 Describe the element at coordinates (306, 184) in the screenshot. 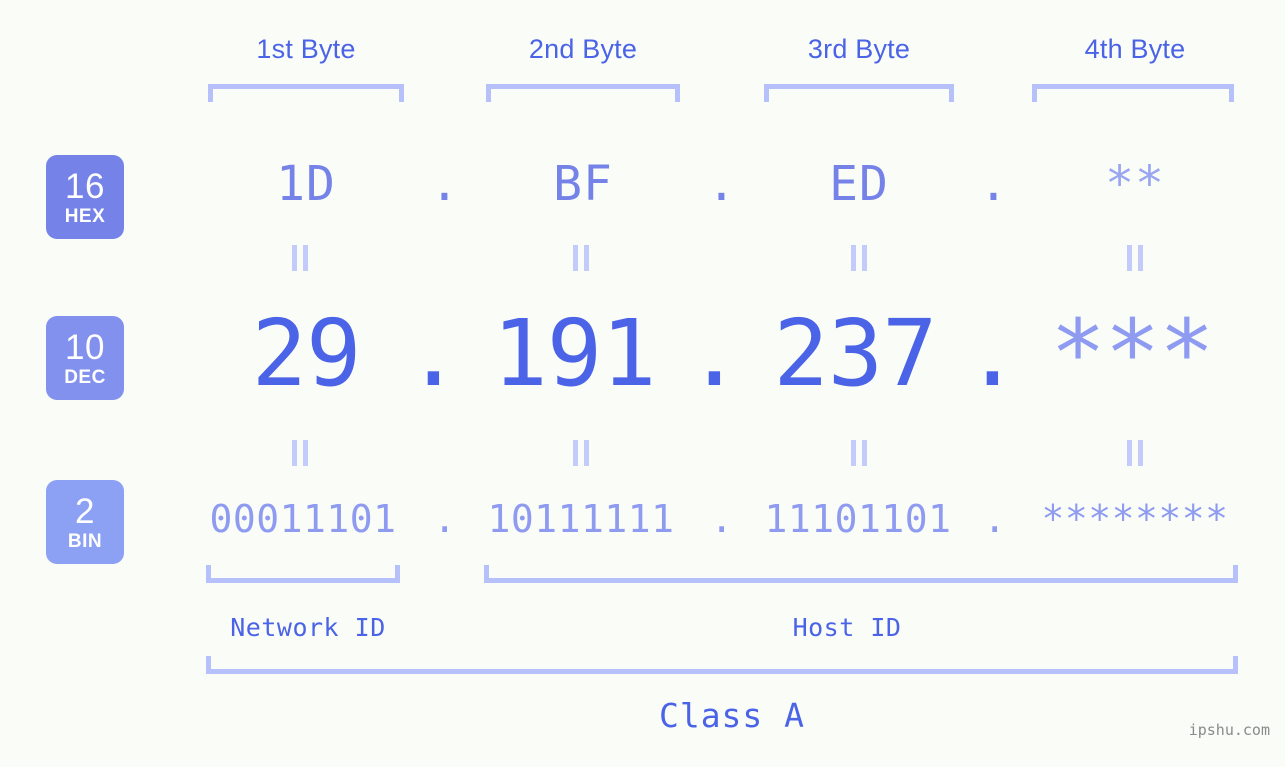

I see `hex-byte-1: 1D` at that location.